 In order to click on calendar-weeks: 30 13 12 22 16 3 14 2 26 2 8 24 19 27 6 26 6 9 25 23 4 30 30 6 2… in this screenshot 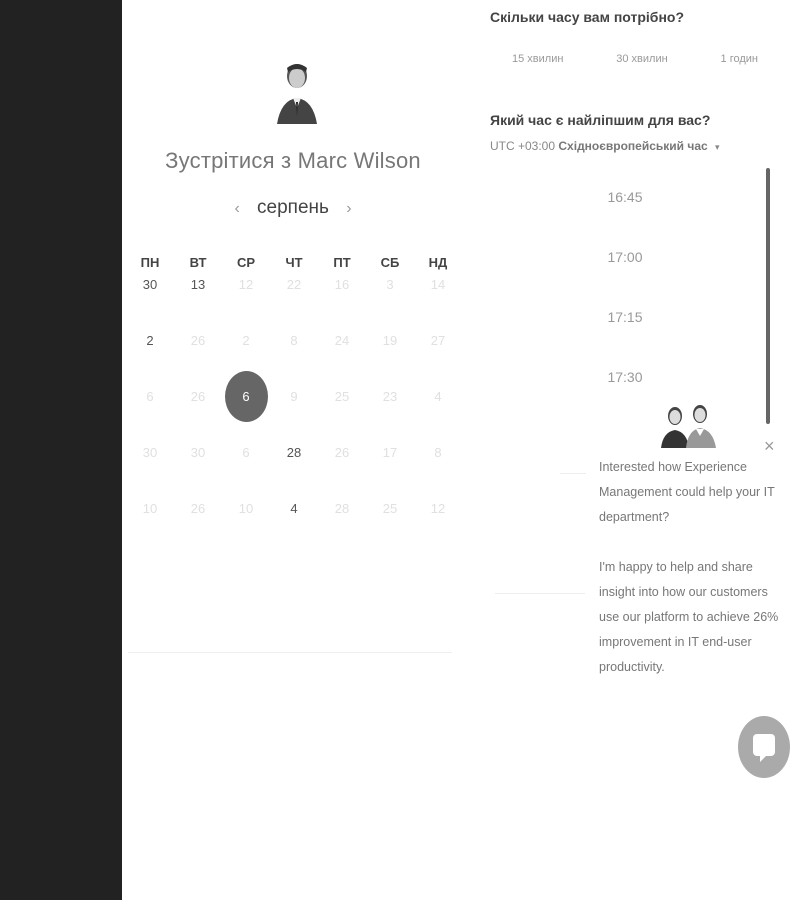, I will do `click(294, 415)`.